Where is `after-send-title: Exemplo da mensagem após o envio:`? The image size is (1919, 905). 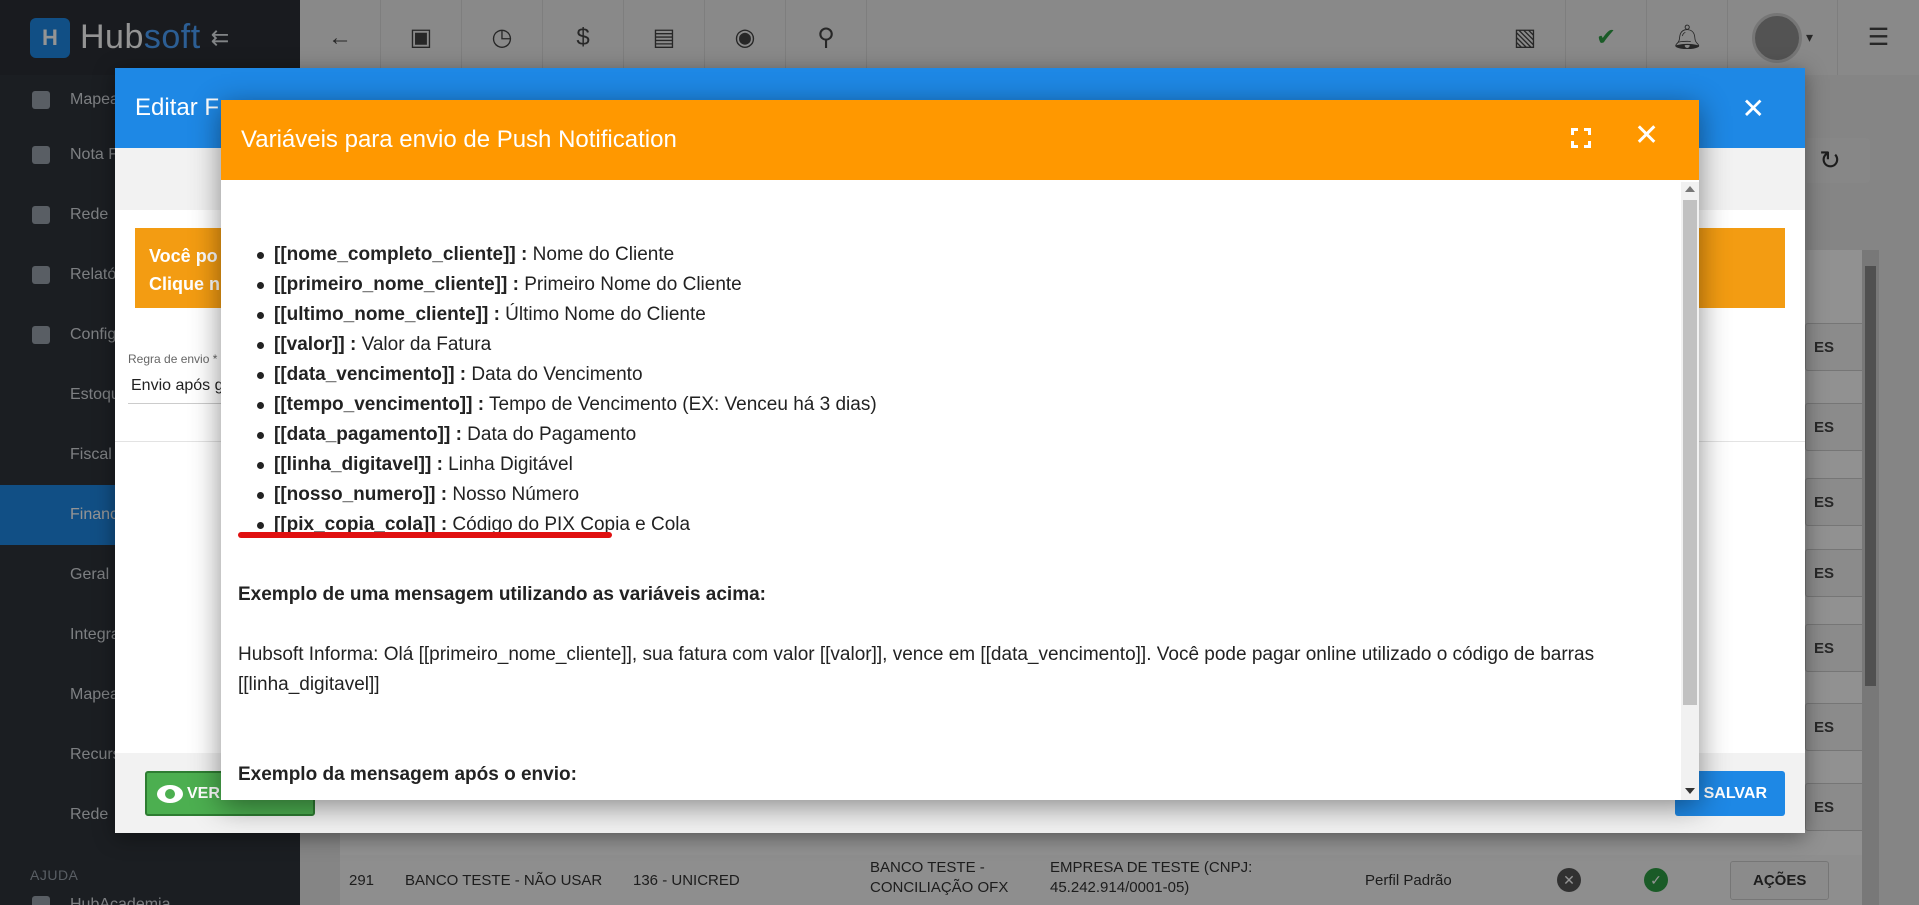 after-send-title: Exemplo da mensagem após o envio: is located at coordinates (407, 774).